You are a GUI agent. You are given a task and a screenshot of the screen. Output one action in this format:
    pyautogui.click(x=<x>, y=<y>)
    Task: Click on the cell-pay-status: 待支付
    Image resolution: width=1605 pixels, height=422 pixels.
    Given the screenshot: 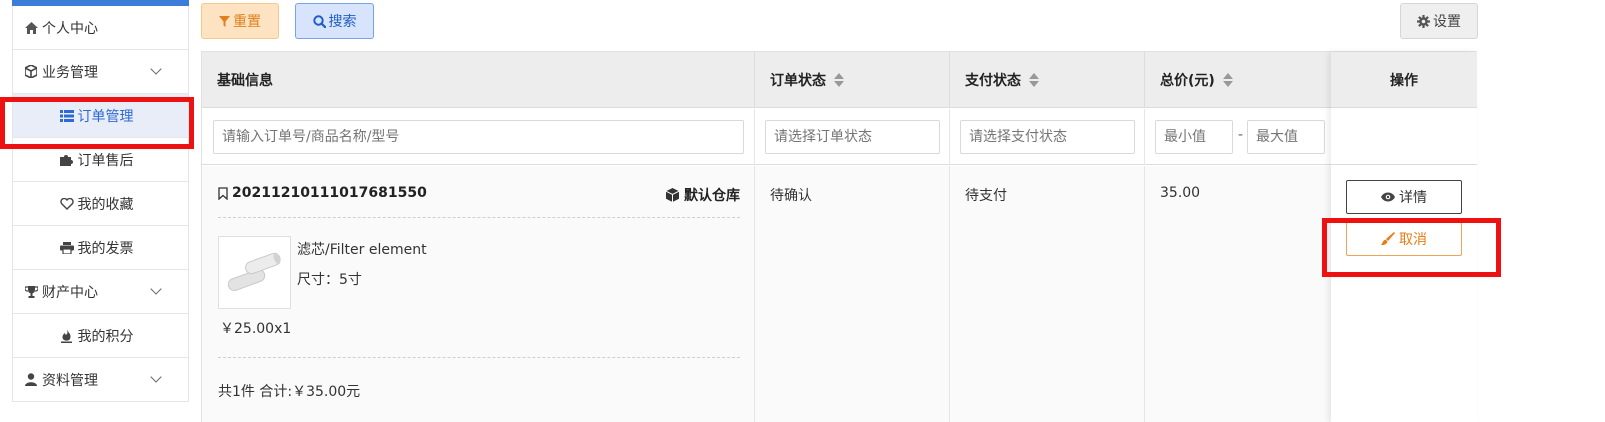 What is the action you would take?
    pyautogui.click(x=1047, y=294)
    